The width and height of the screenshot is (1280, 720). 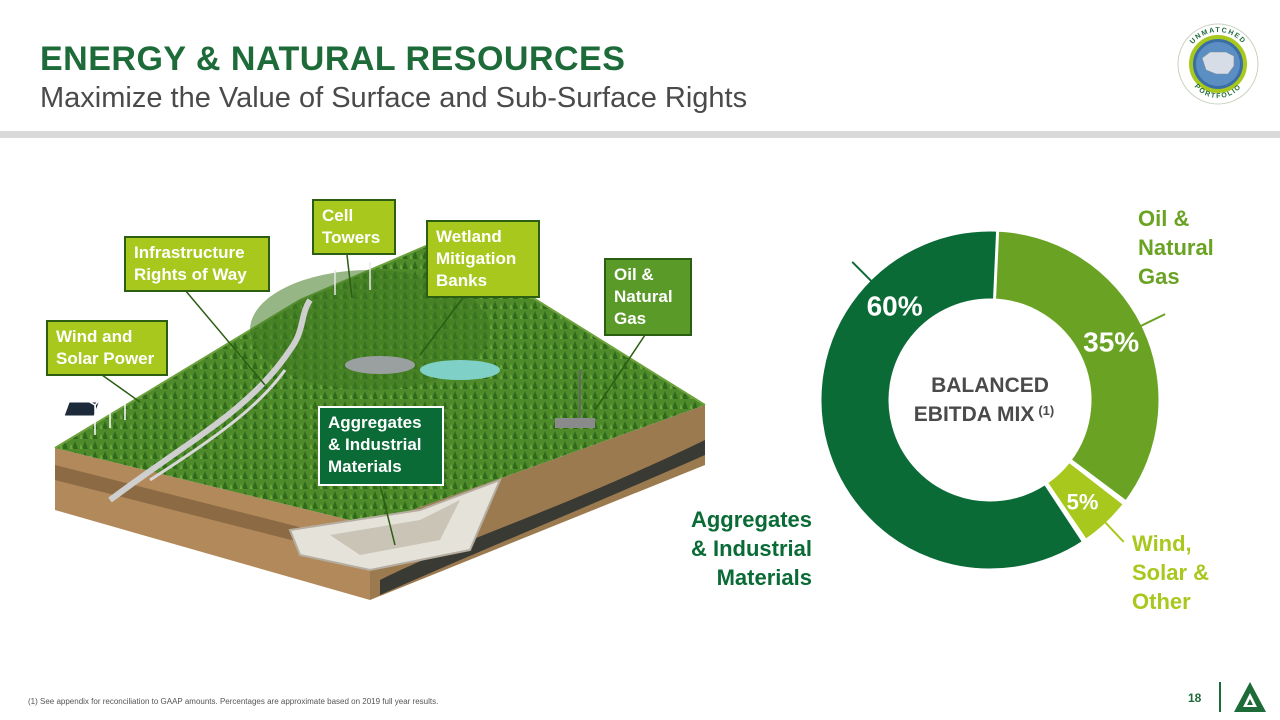 I want to click on donut-slice, so click(x=1075, y=366).